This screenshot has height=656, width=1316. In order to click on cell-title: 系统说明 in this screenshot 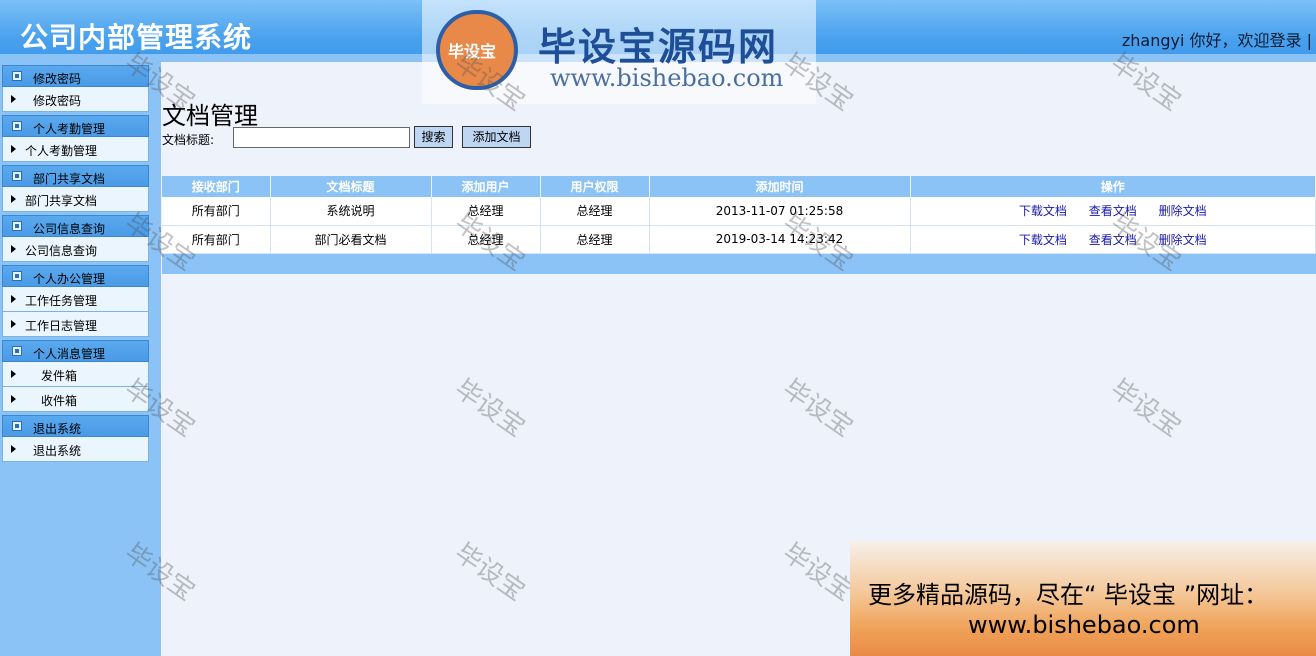, I will do `click(351, 211)`.